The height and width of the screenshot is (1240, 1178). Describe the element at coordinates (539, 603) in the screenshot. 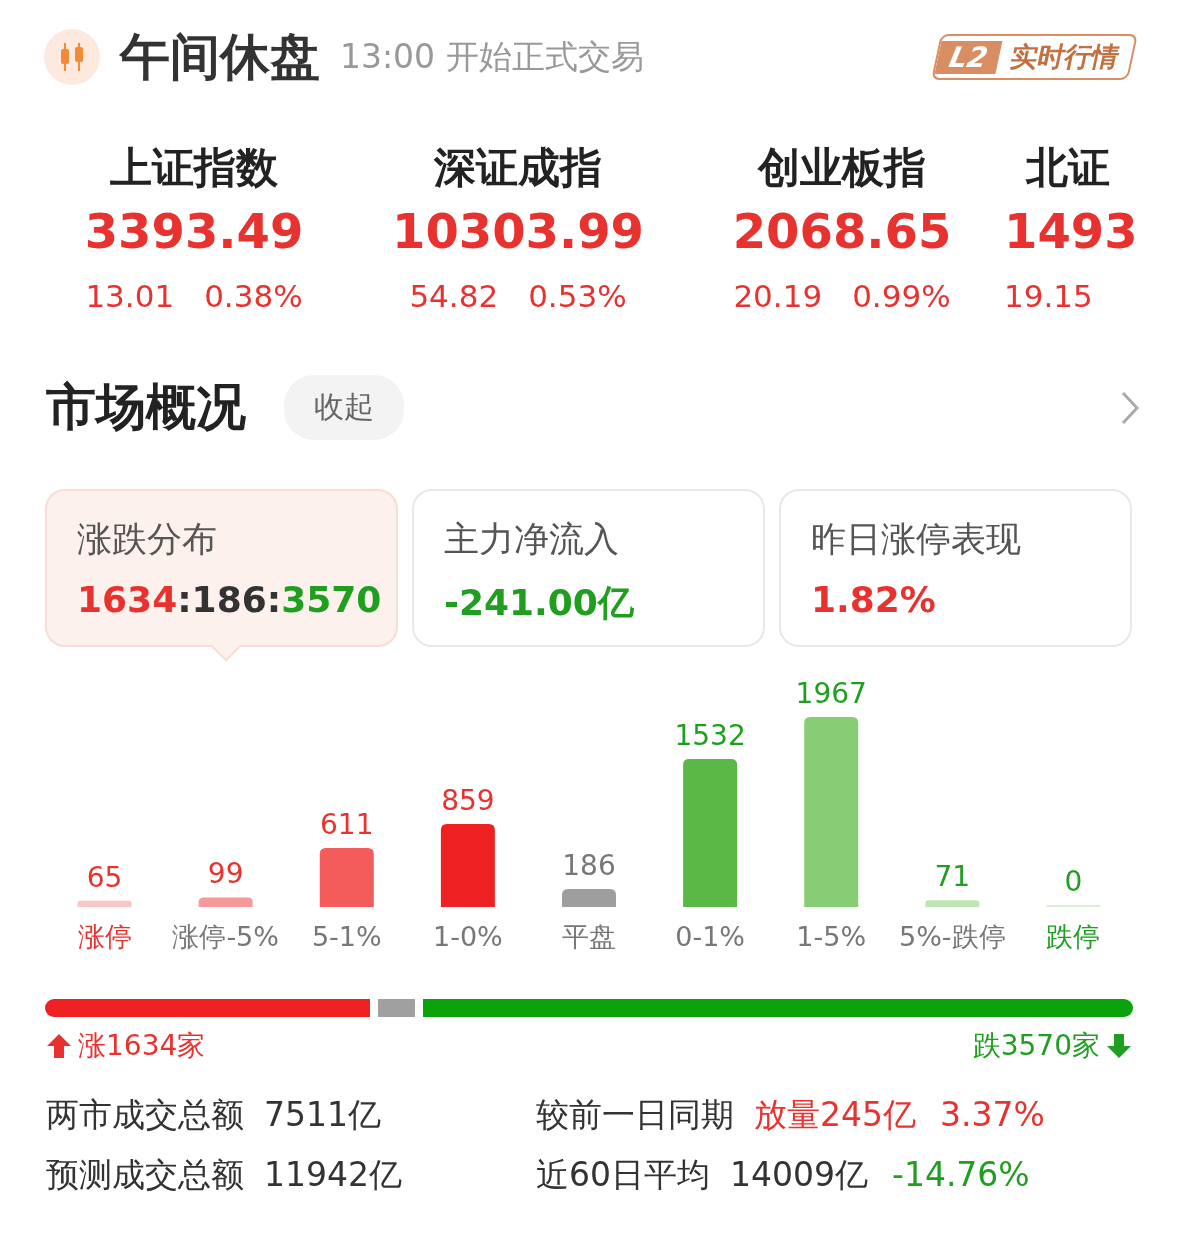

I see `card-value: -241.00亿` at that location.